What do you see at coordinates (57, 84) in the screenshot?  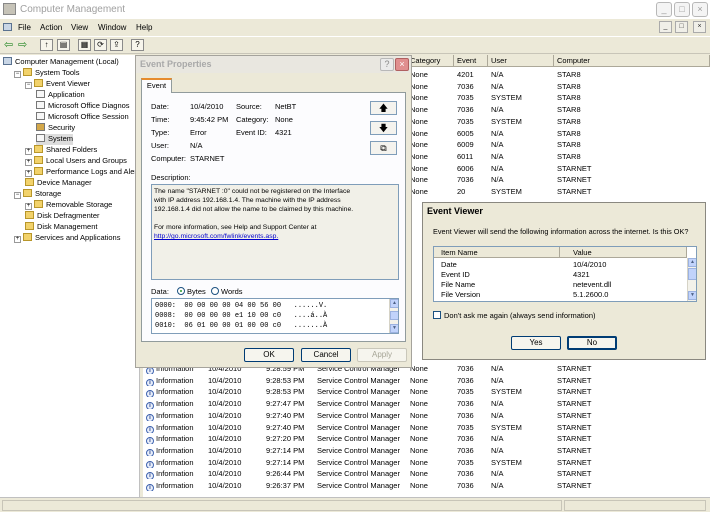 I see `tree-item: − Event Viewer` at bounding box center [57, 84].